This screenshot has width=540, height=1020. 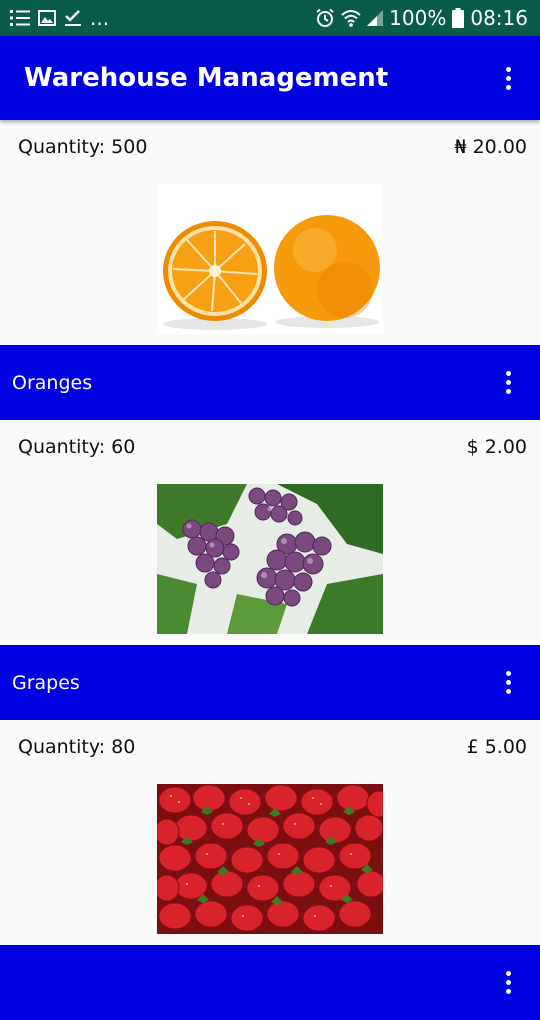 I want to click on product-image-oranges, so click(x=270, y=259).